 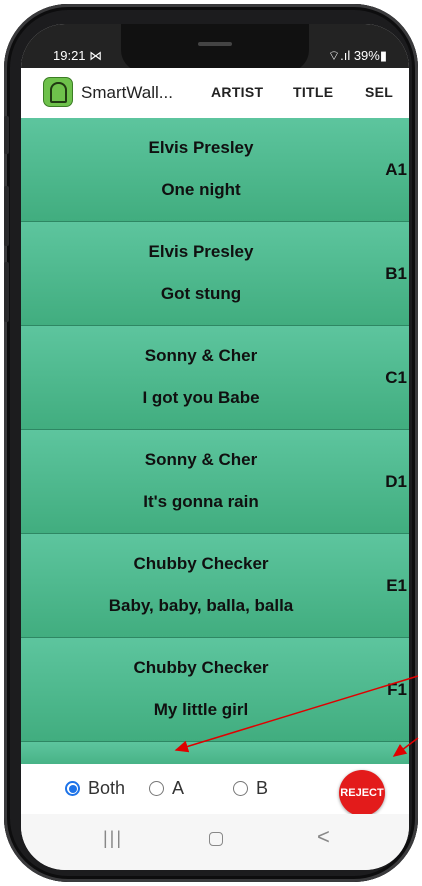 What do you see at coordinates (107, 788) in the screenshot?
I see `radio-label: Both` at bounding box center [107, 788].